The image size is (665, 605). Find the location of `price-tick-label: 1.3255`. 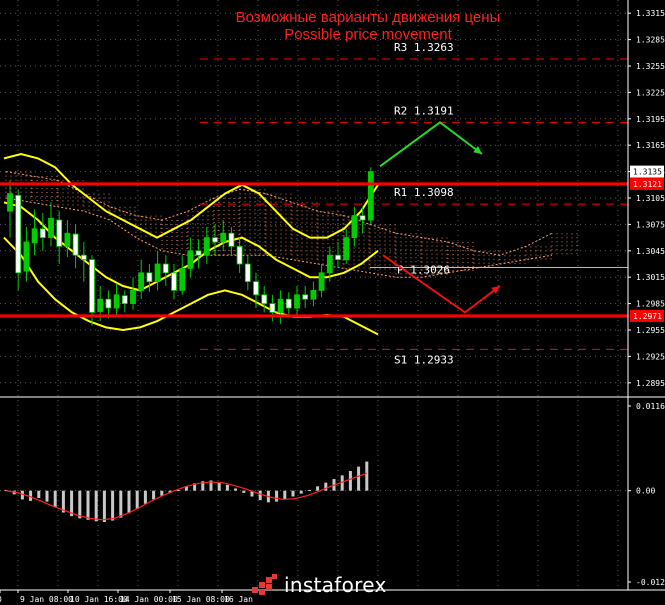

price-tick-label: 1.3255 is located at coordinates (650, 66).